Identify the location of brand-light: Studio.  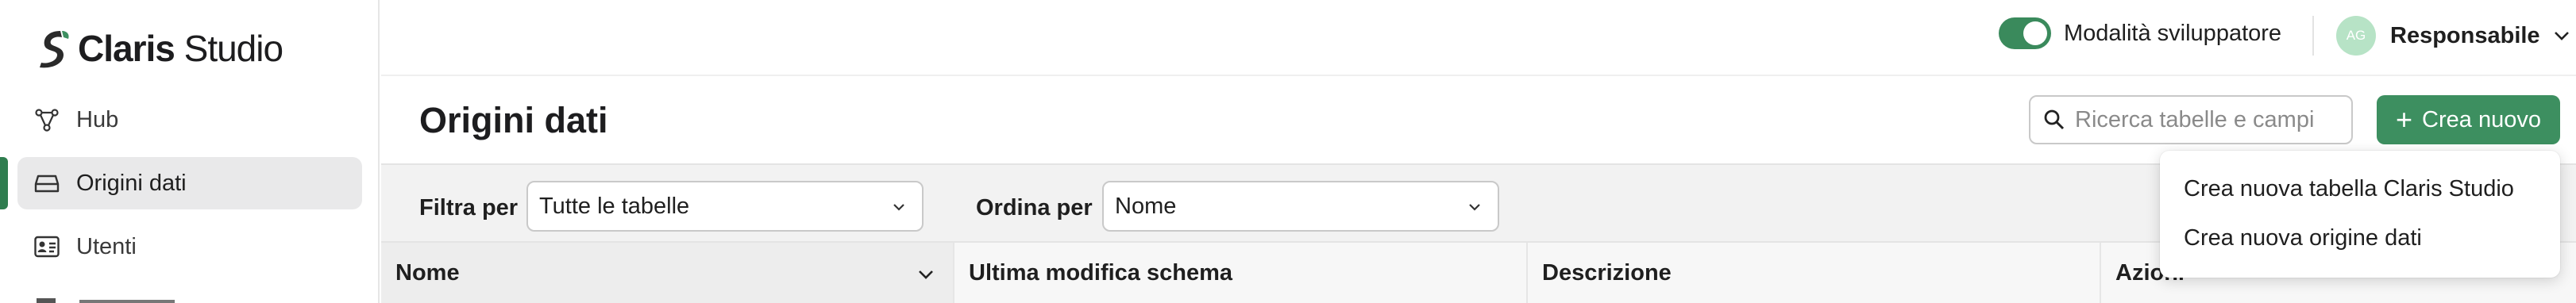
(233, 48).